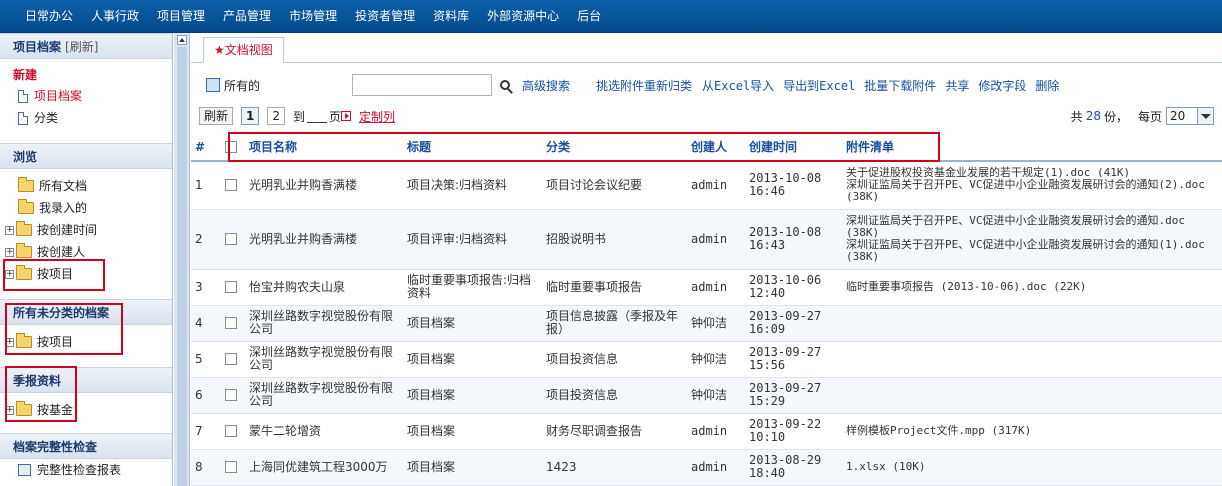 This screenshot has width=1222, height=486. I want to click on reclassify-attachments-link: 挑选附件重新归类, so click(644, 85).